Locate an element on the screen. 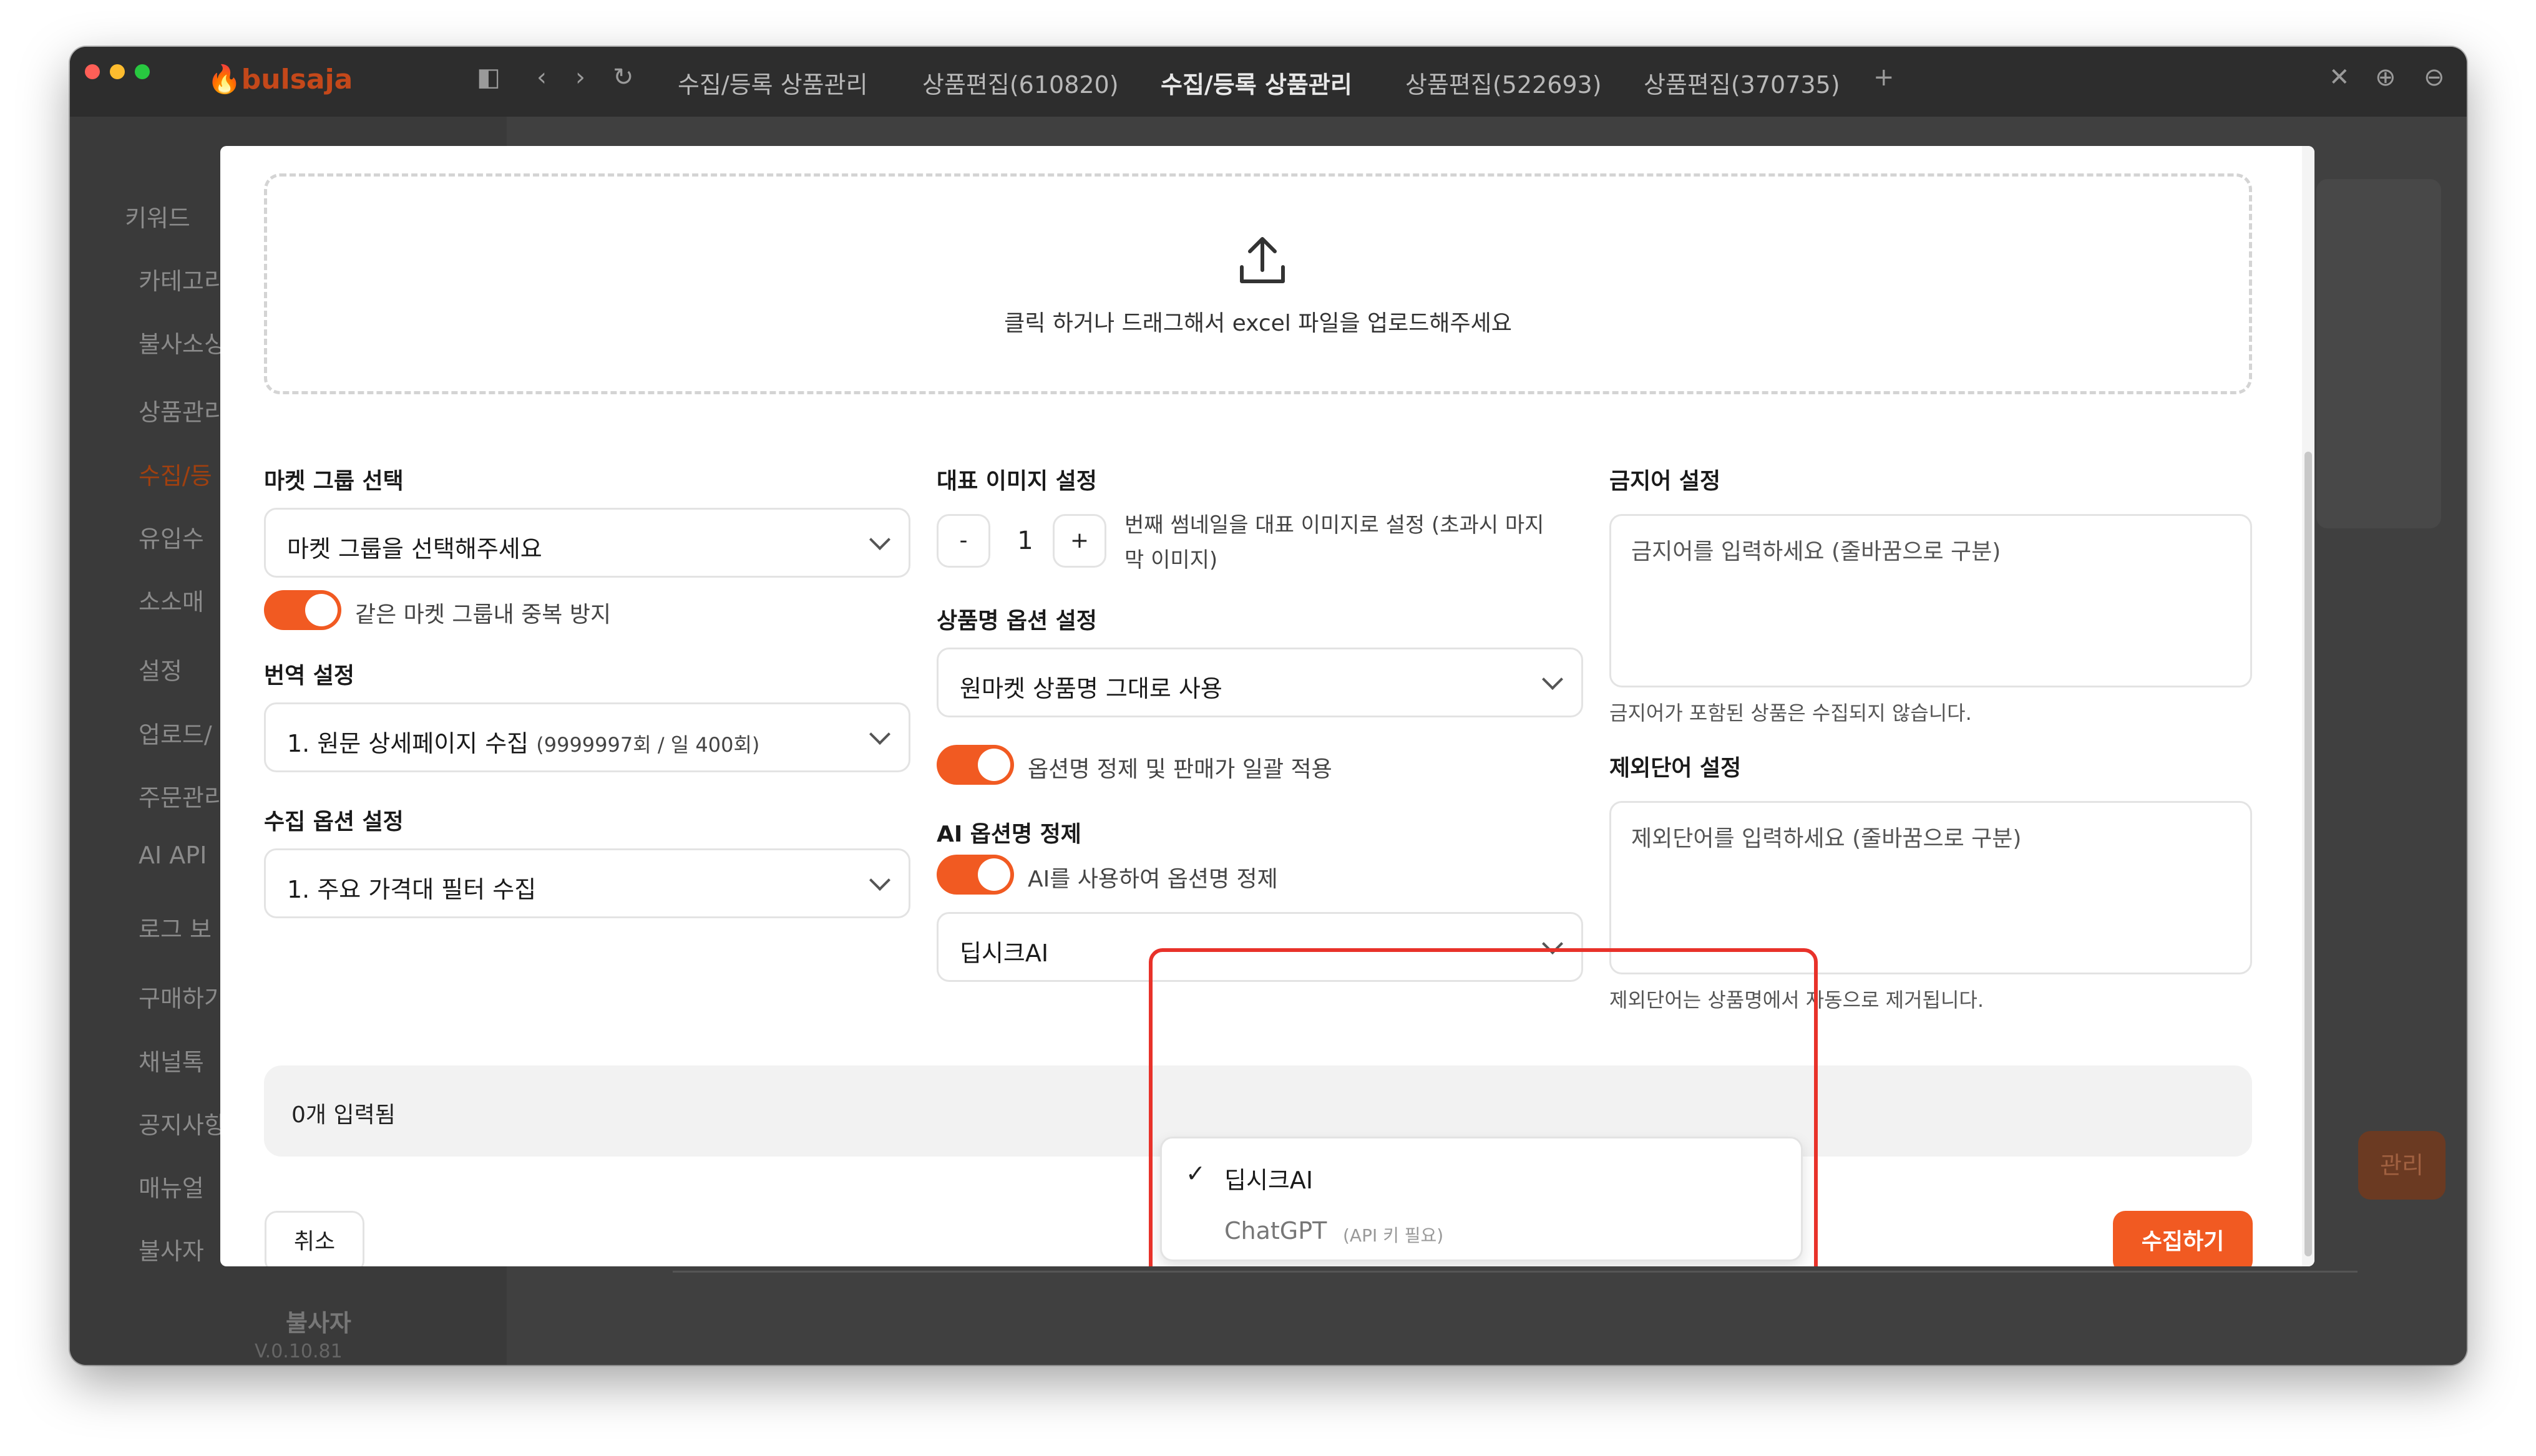 Image resolution: width=2536 pixels, height=1456 pixels. product-name-option-select: 원마켓 상품명 그대로 사용 is located at coordinates (1260, 682).